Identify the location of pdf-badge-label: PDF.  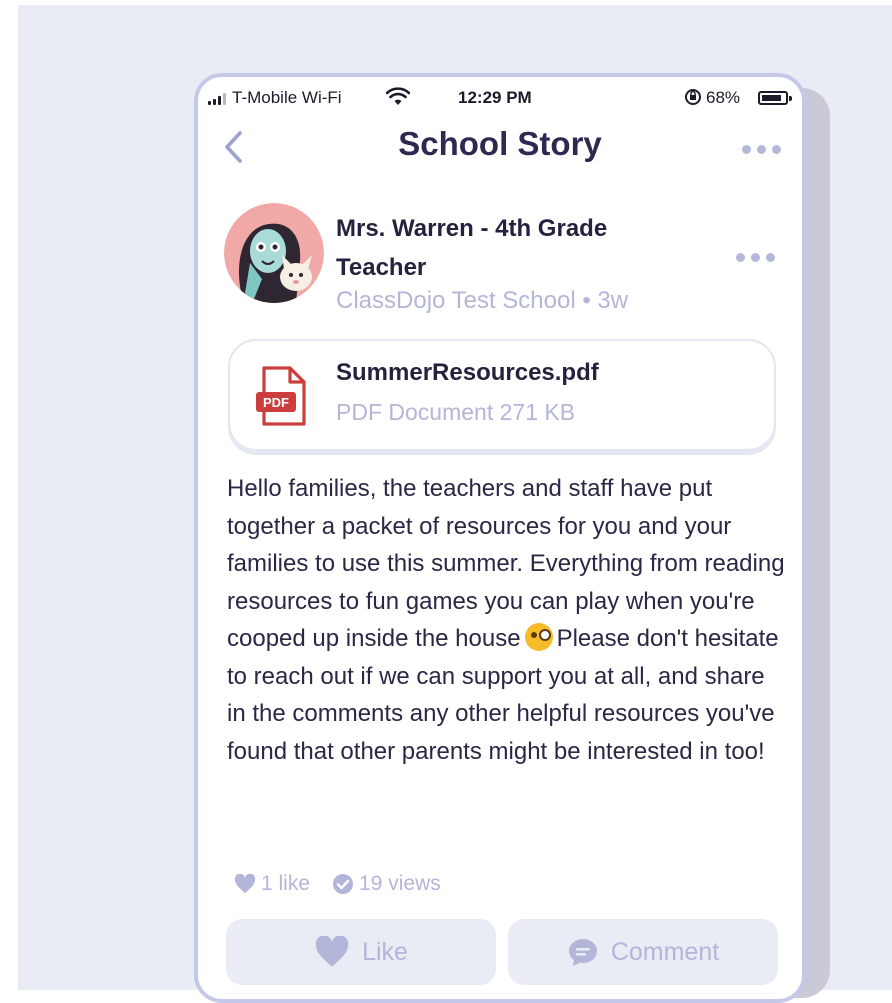
(276, 402).